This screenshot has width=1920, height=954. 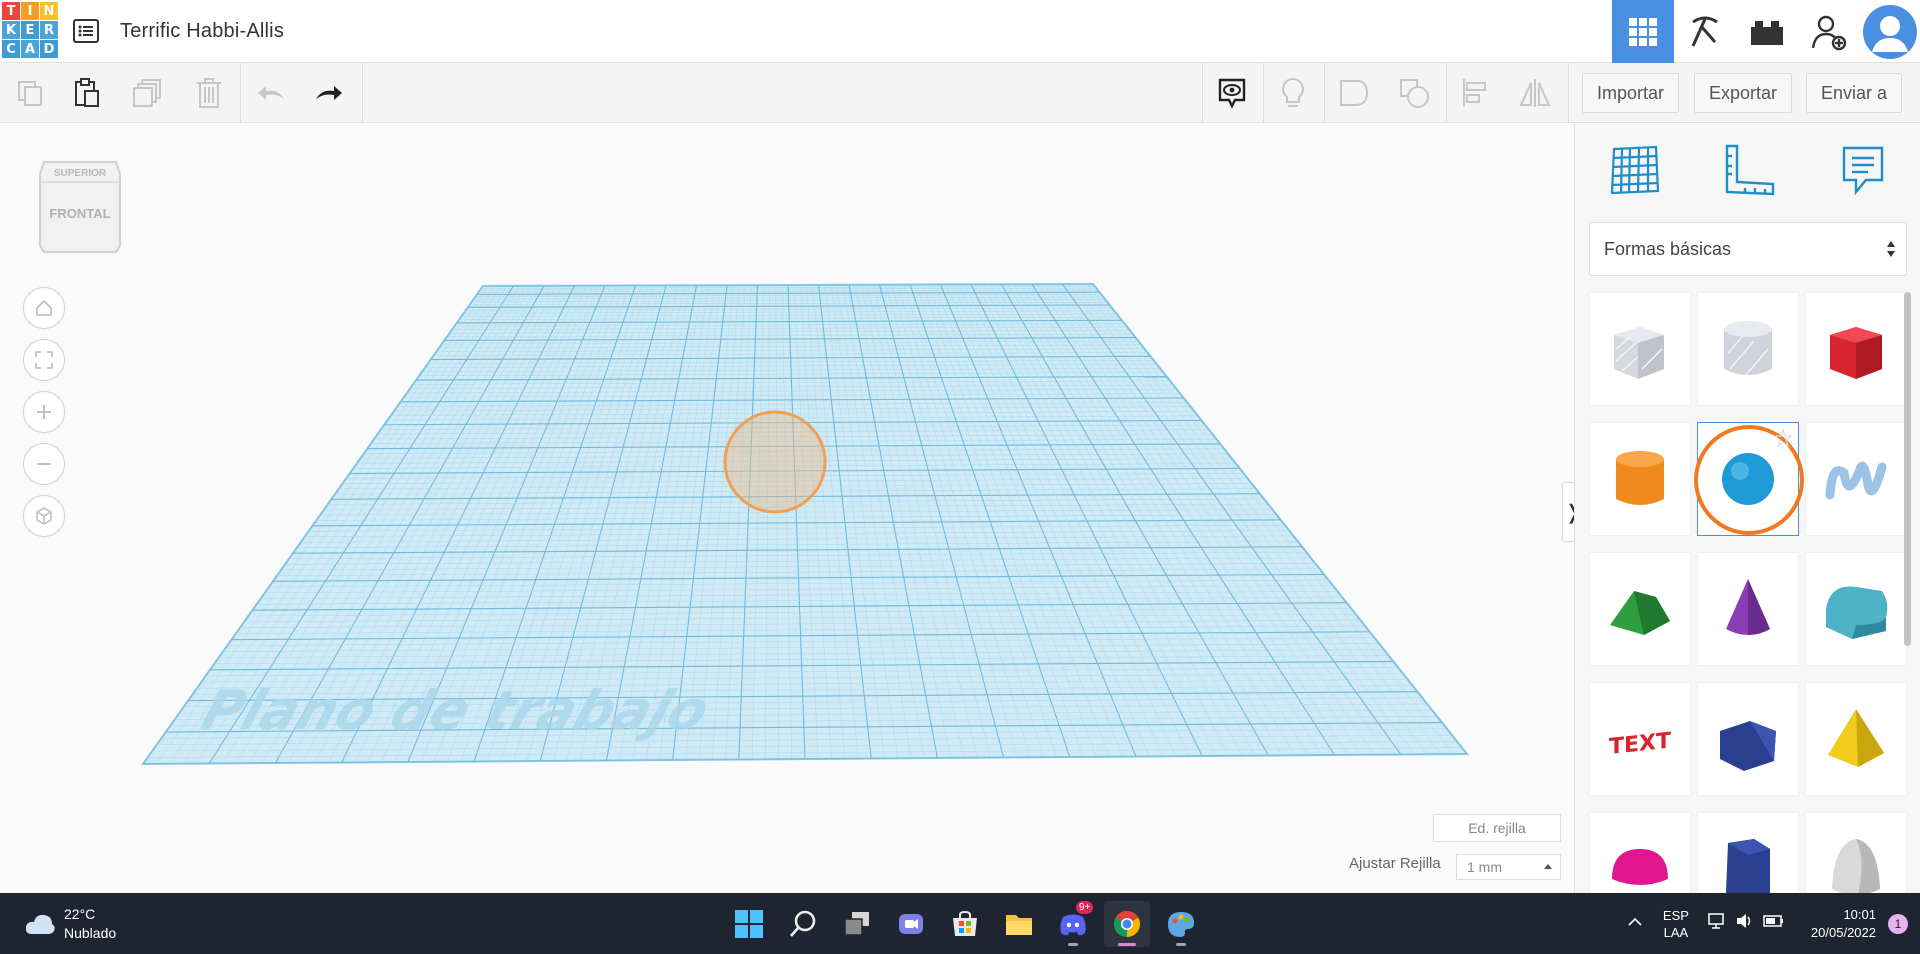 What do you see at coordinates (1497, 828) in the screenshot?
I see `edit-grid-button: Ed. rejilla` at bounding box center [1497, 828].